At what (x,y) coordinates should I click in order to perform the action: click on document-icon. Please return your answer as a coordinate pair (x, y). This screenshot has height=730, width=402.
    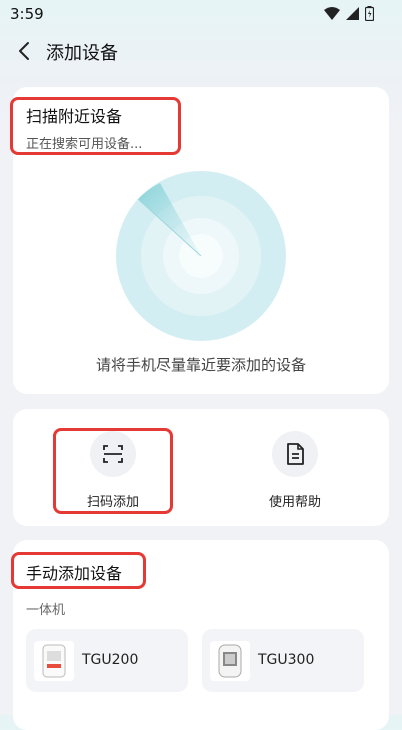
    Looking at the image, I should click on (295, 454).